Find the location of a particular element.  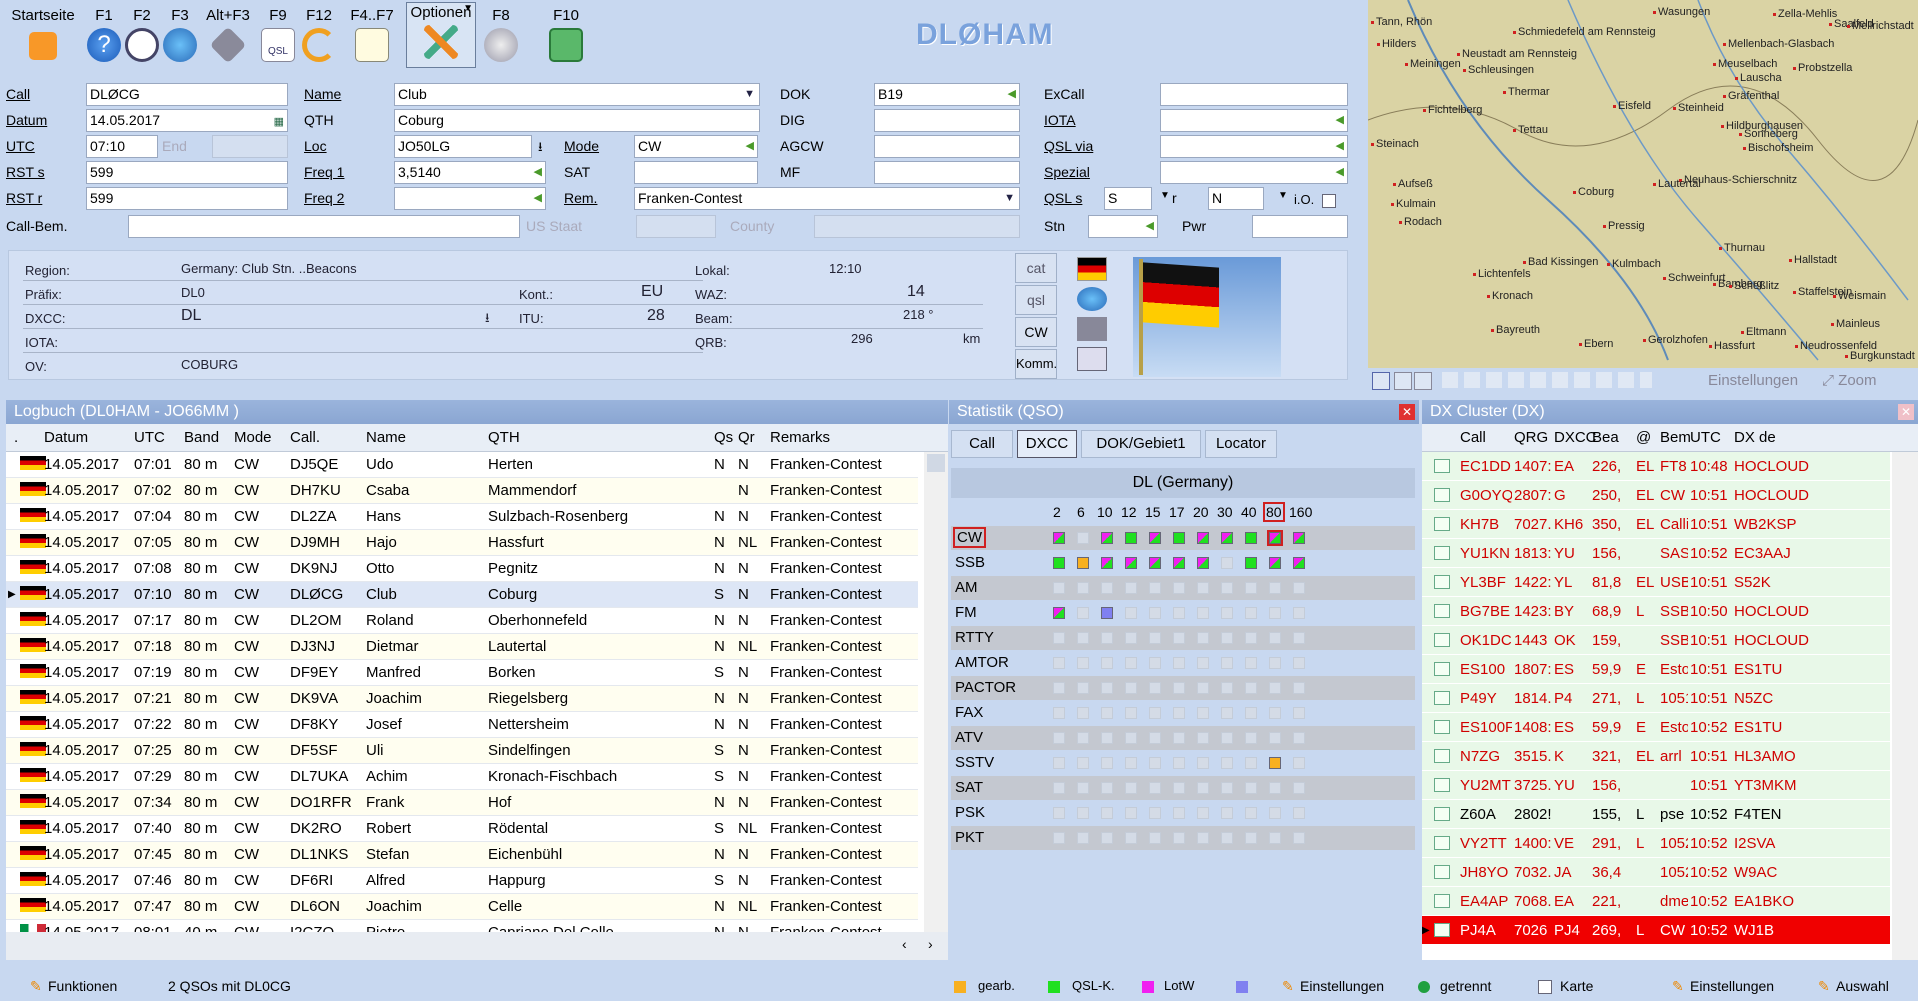

band-header: 20 is located at coordinates (1201, 512).